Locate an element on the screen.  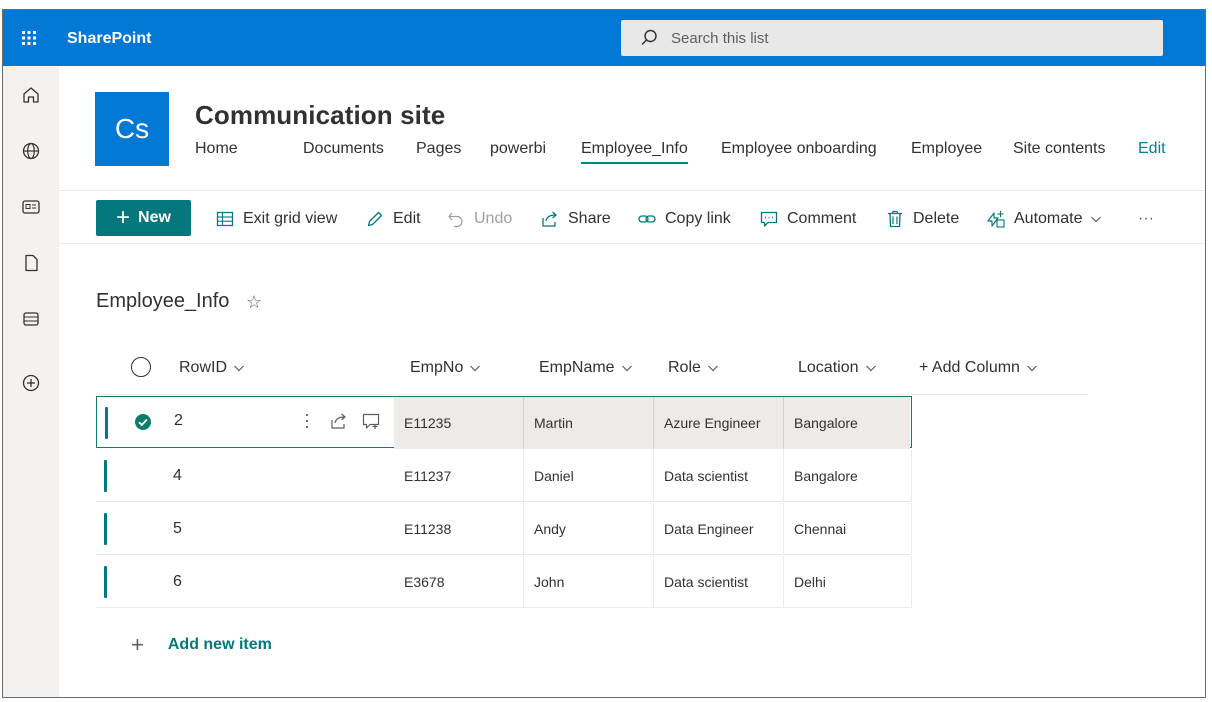
add-icon is located at coordinates (31, 383).